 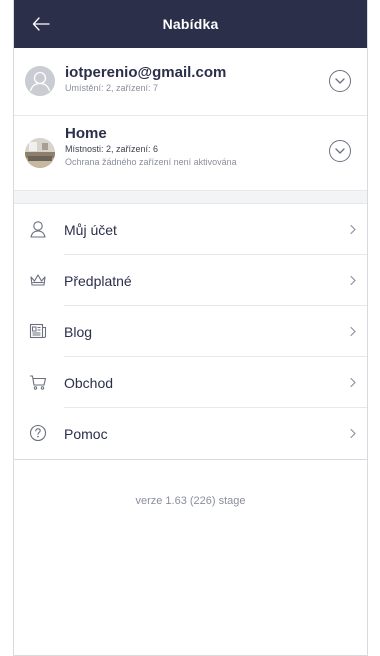 I want to click on menu-item-label: Předplatné, so click(x=98, y=280).